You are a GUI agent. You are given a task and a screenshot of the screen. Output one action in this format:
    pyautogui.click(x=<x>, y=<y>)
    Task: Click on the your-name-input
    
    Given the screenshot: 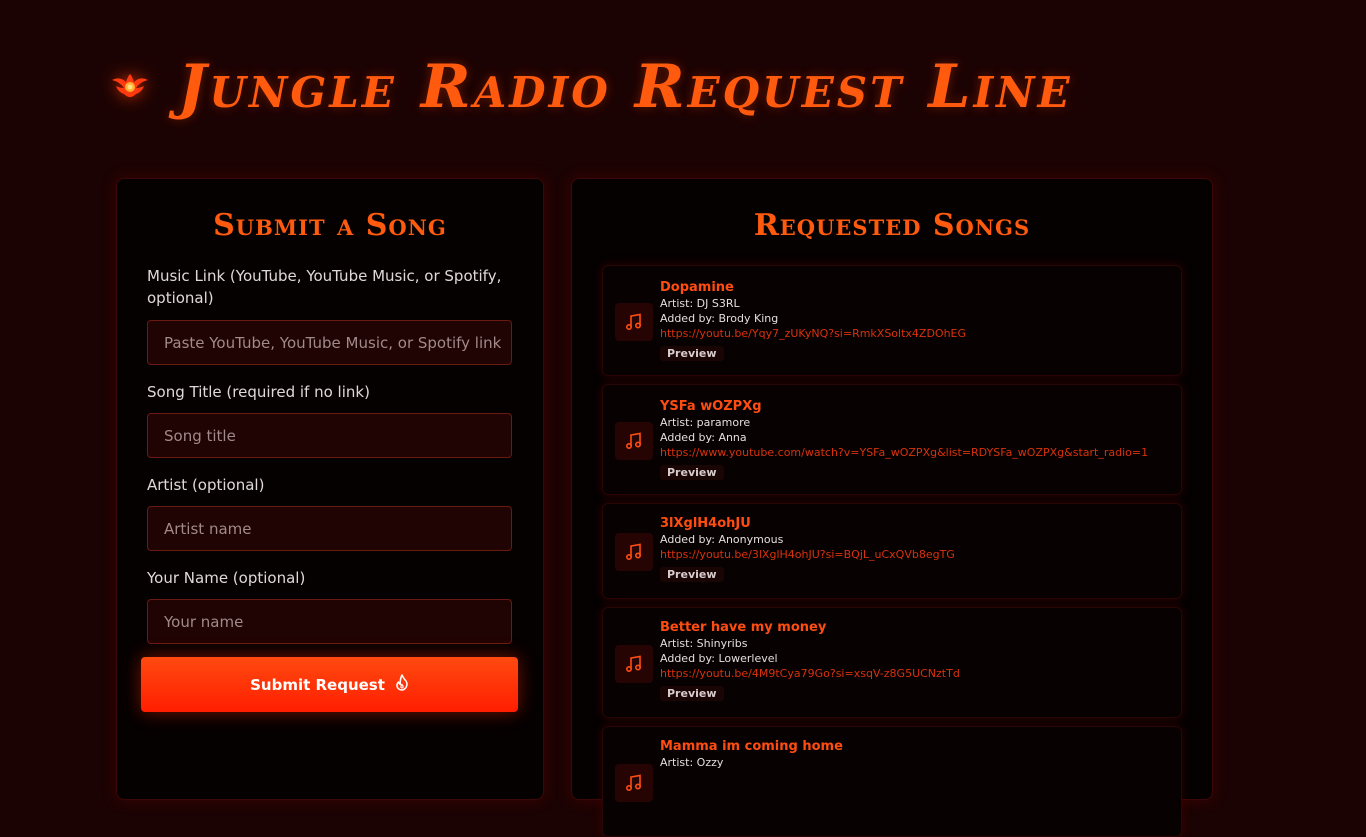 What is the action you would take?
    pyautogui.click(x=329, y=621)
    